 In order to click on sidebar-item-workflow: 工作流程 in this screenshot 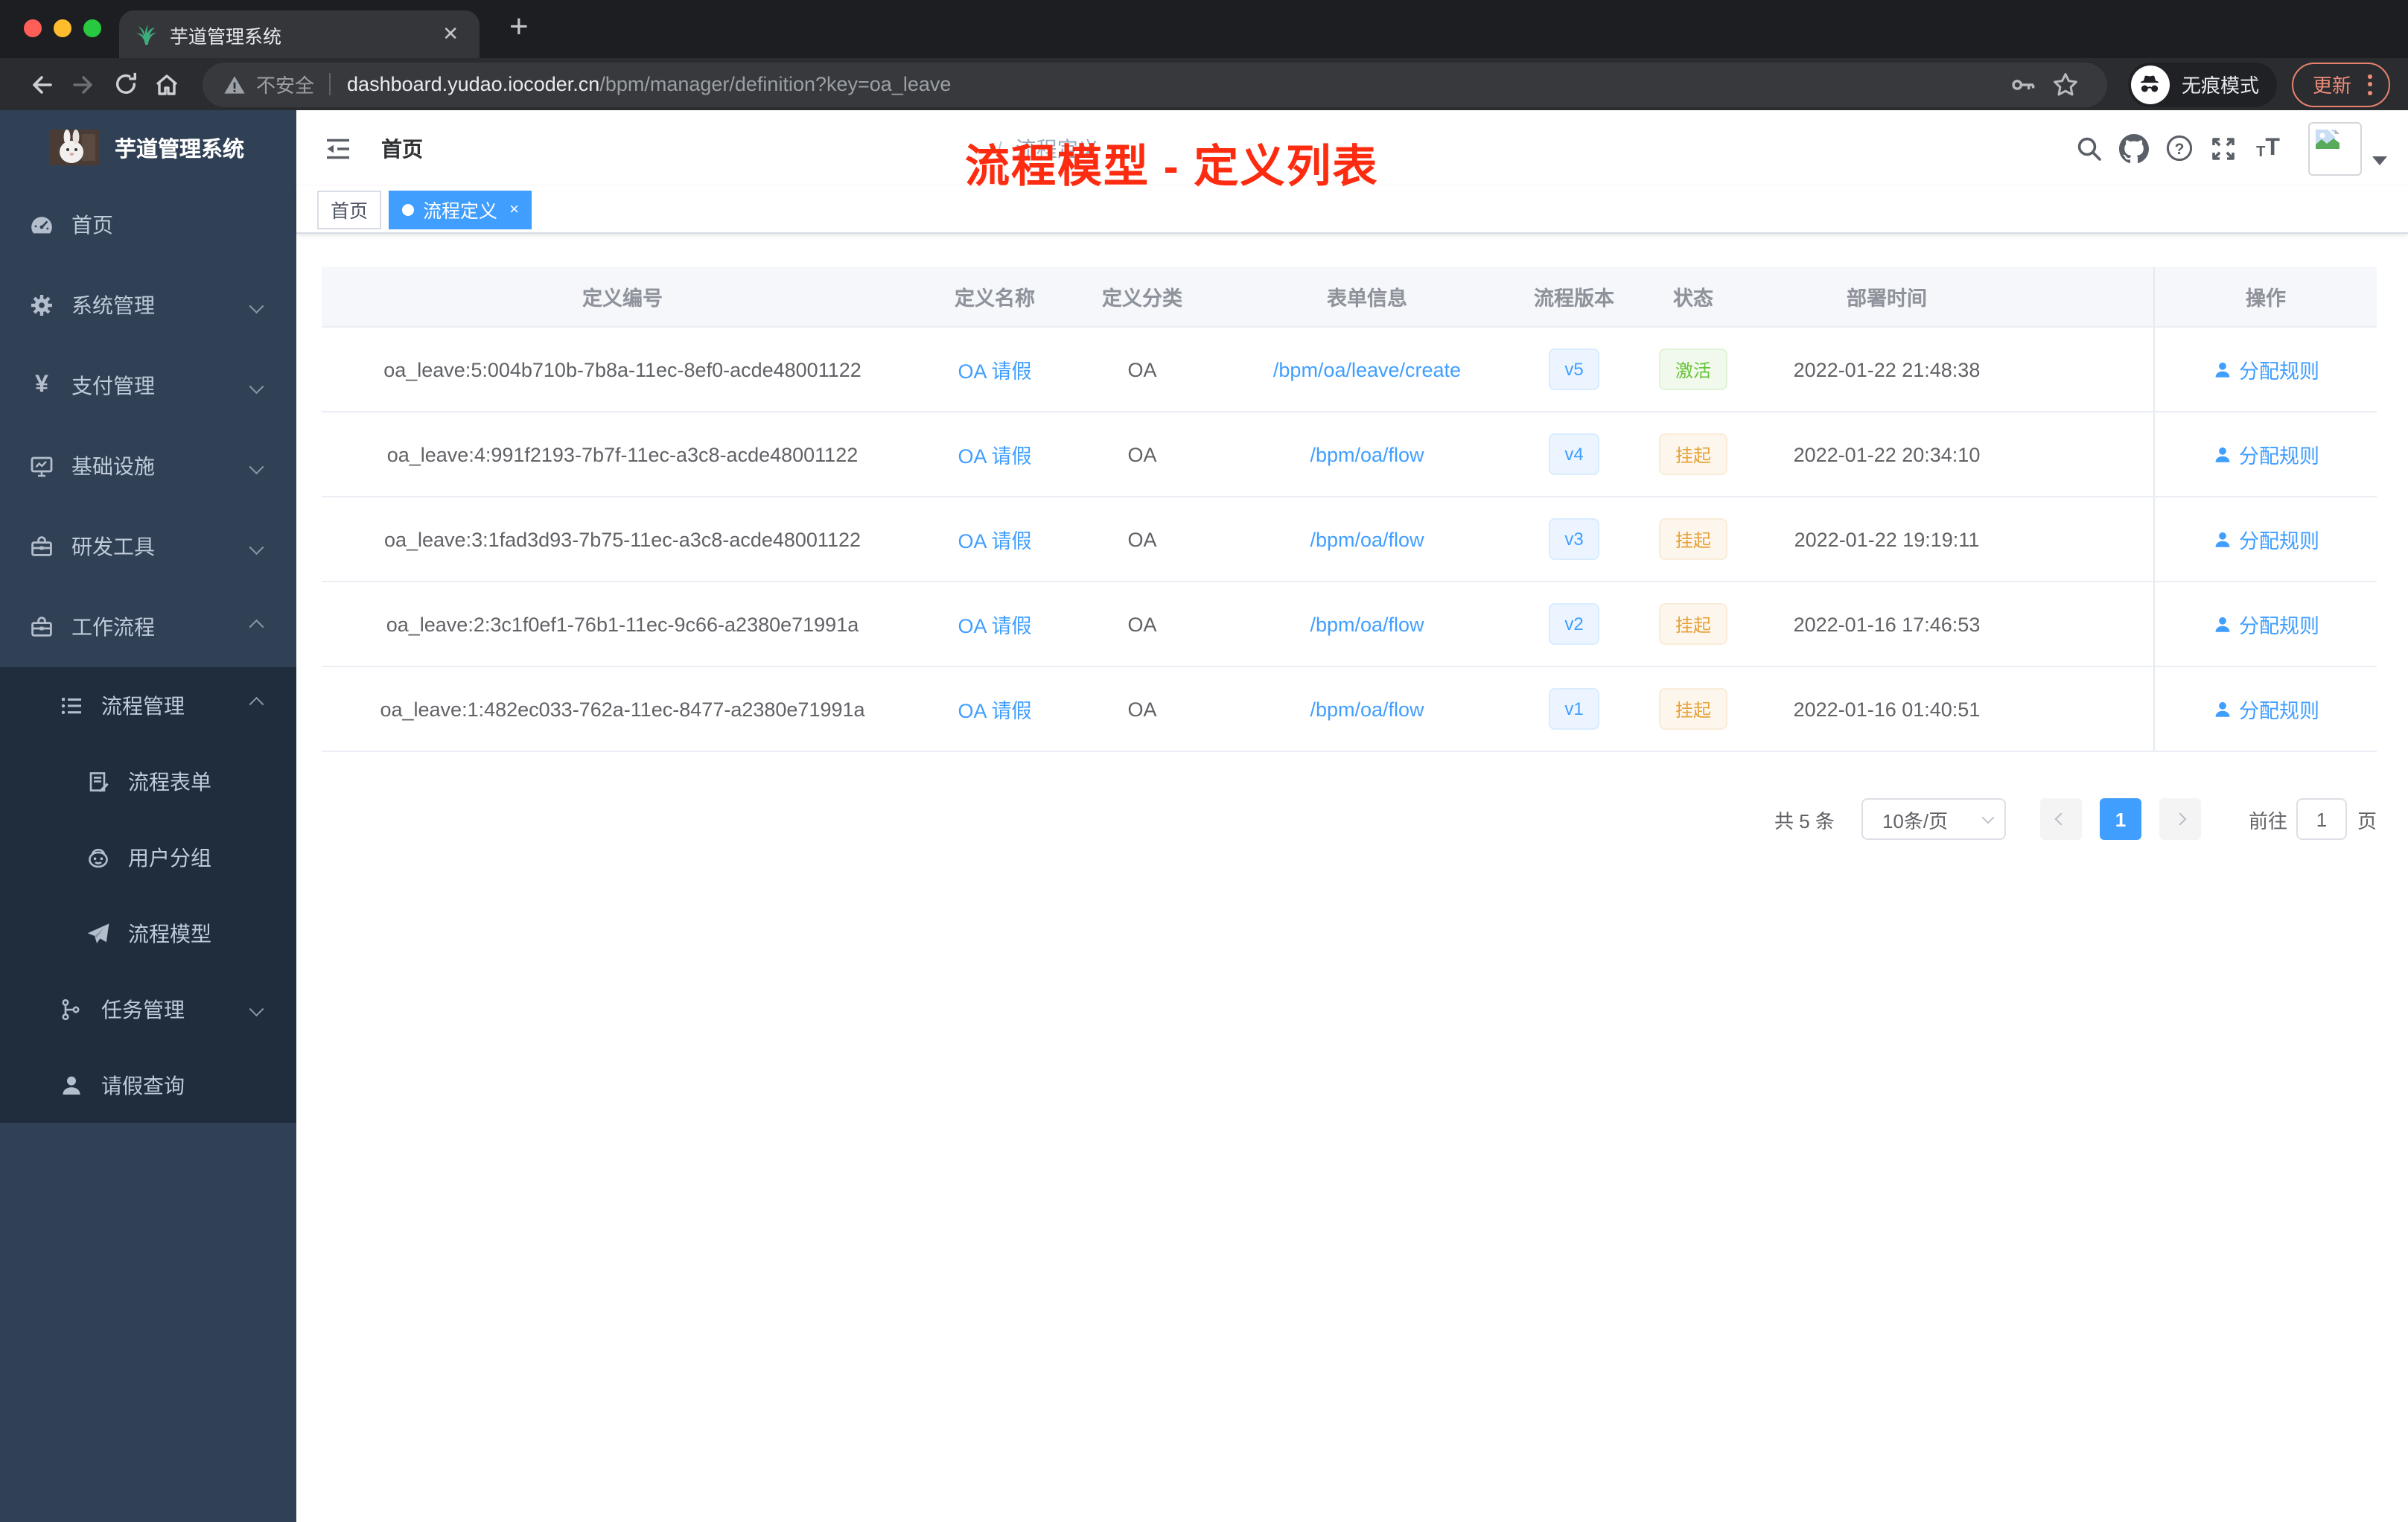, I will do `click(148, 627)`.